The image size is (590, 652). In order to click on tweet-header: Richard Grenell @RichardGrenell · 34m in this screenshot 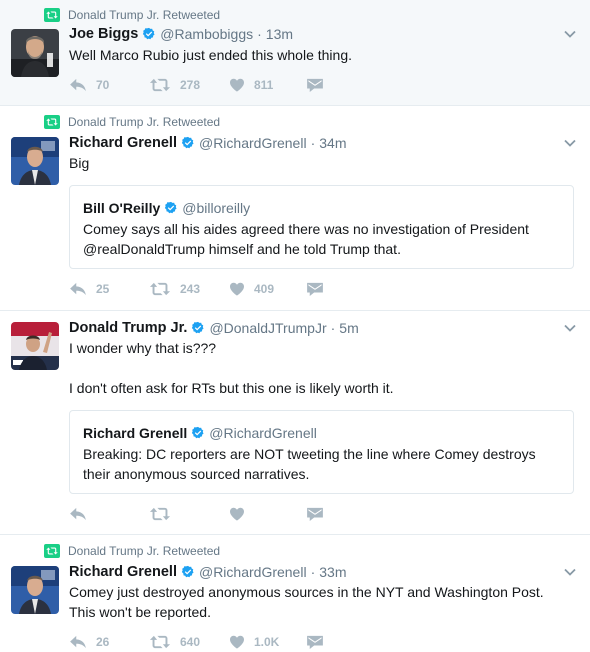, I will do `click(314, 143)`.